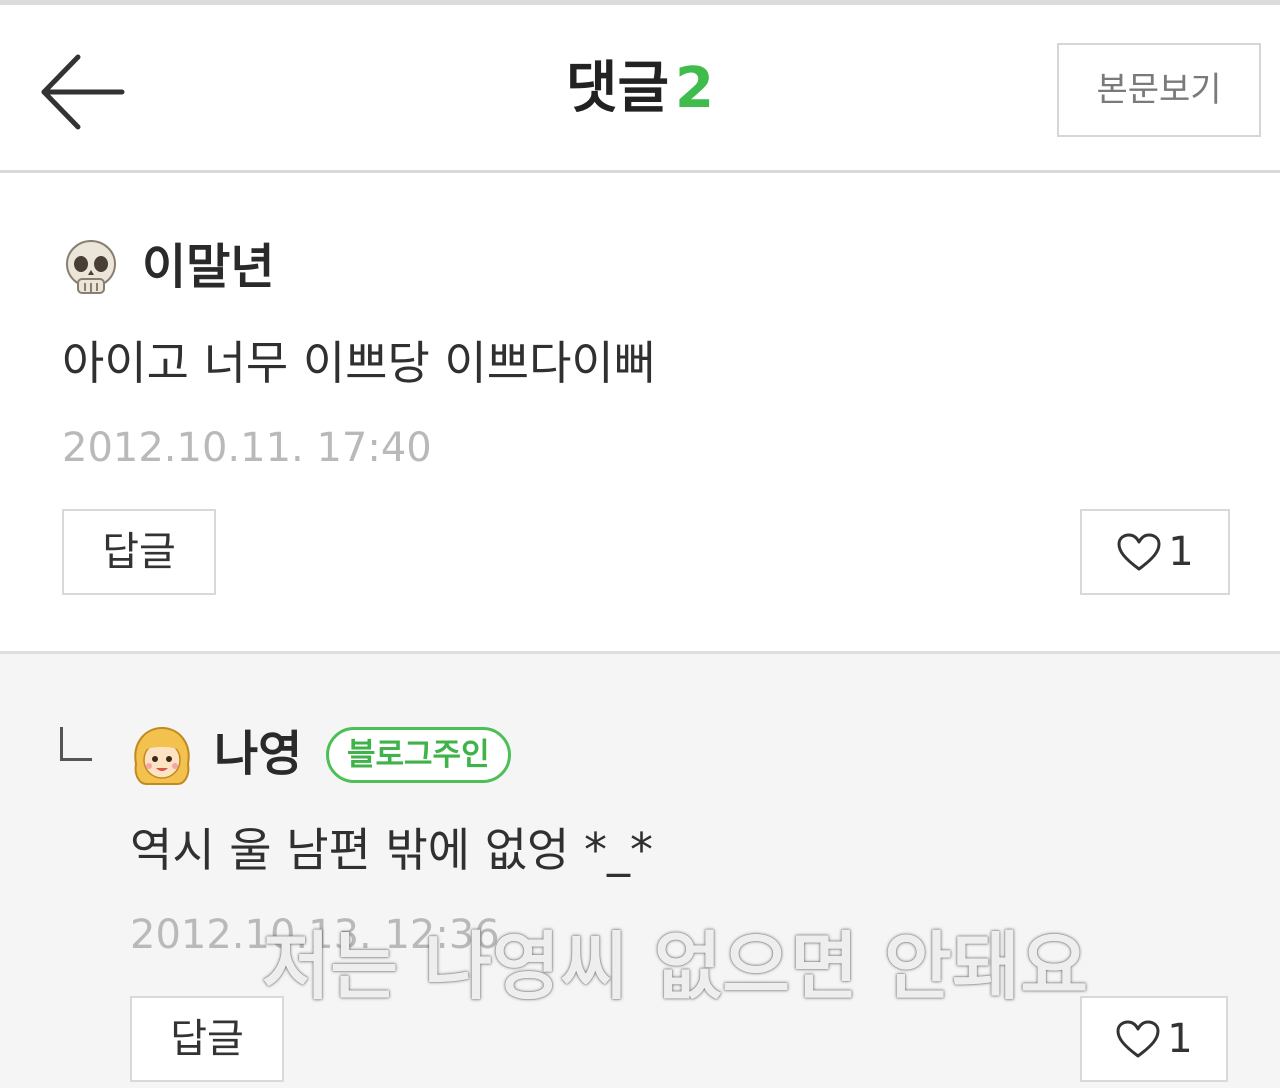  I want to click on view-post-button: 본문보기, so click(1159, 90).